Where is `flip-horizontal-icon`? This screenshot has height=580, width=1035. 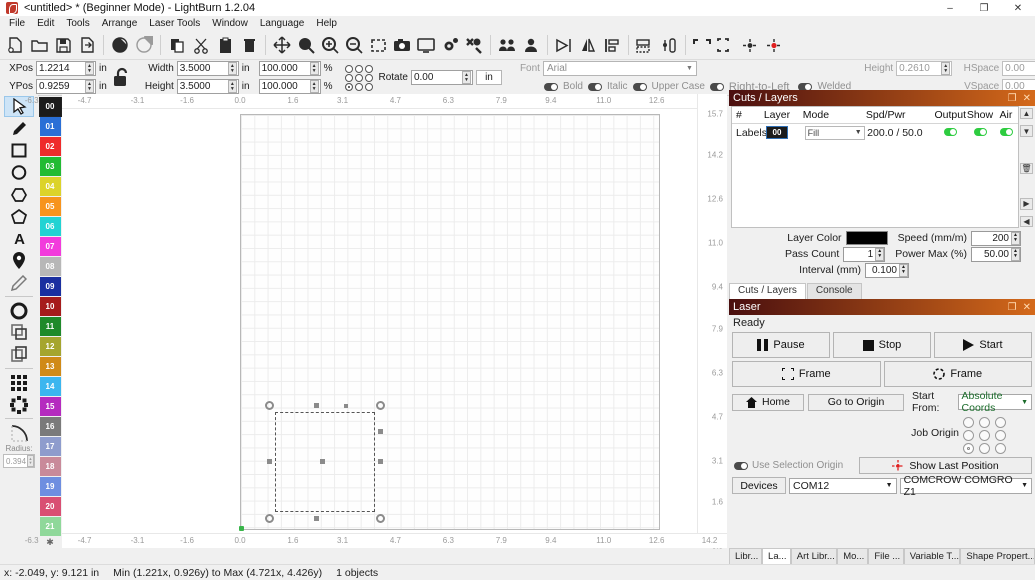 flip-horizontal-icon is located at coordinates (564, 45).